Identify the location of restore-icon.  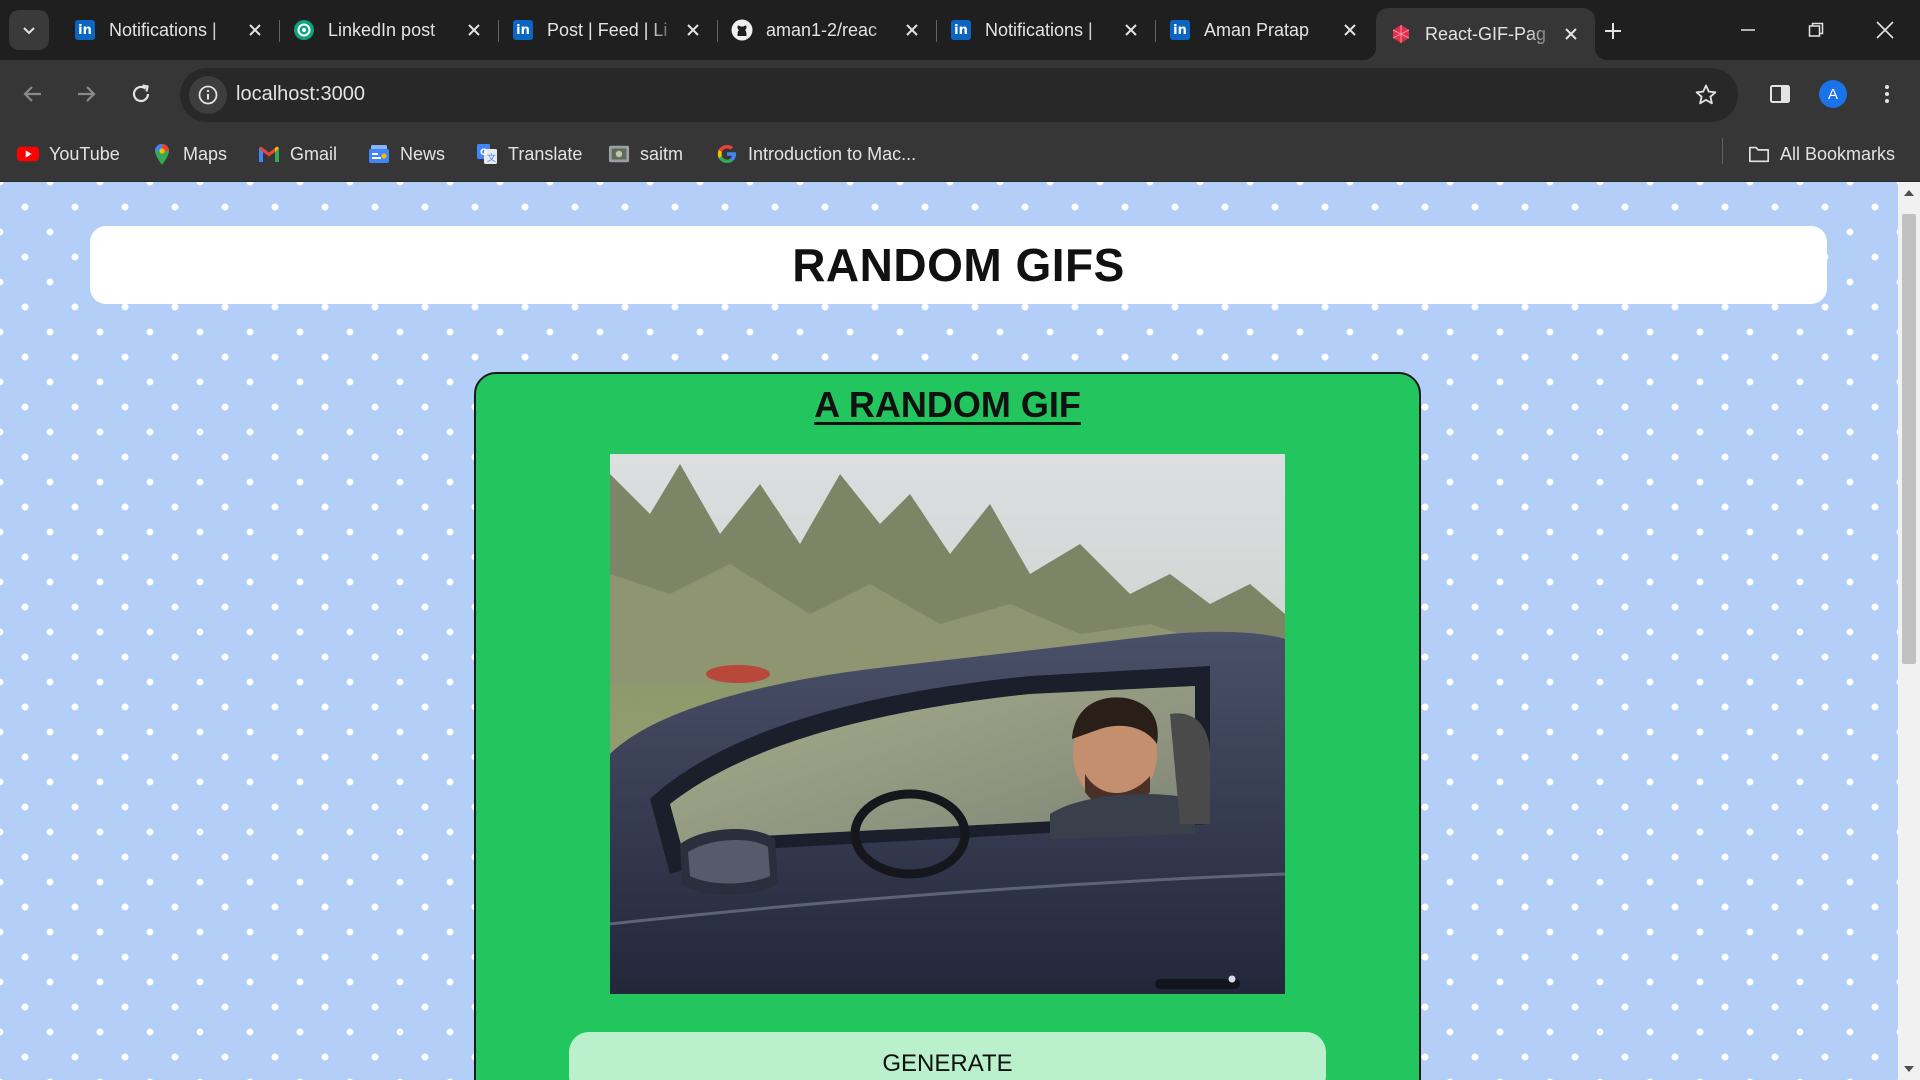
(1816, 29).